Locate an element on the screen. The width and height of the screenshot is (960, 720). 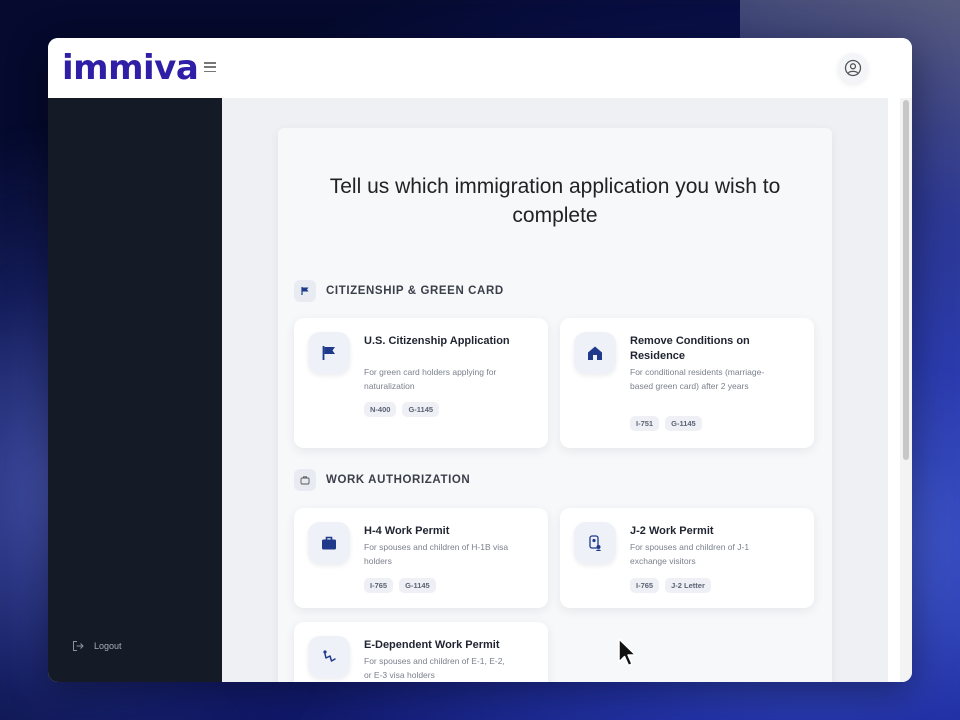
section-header-work-authorization: WORK AUTHORIZATION is located at coordinates (382, 480).